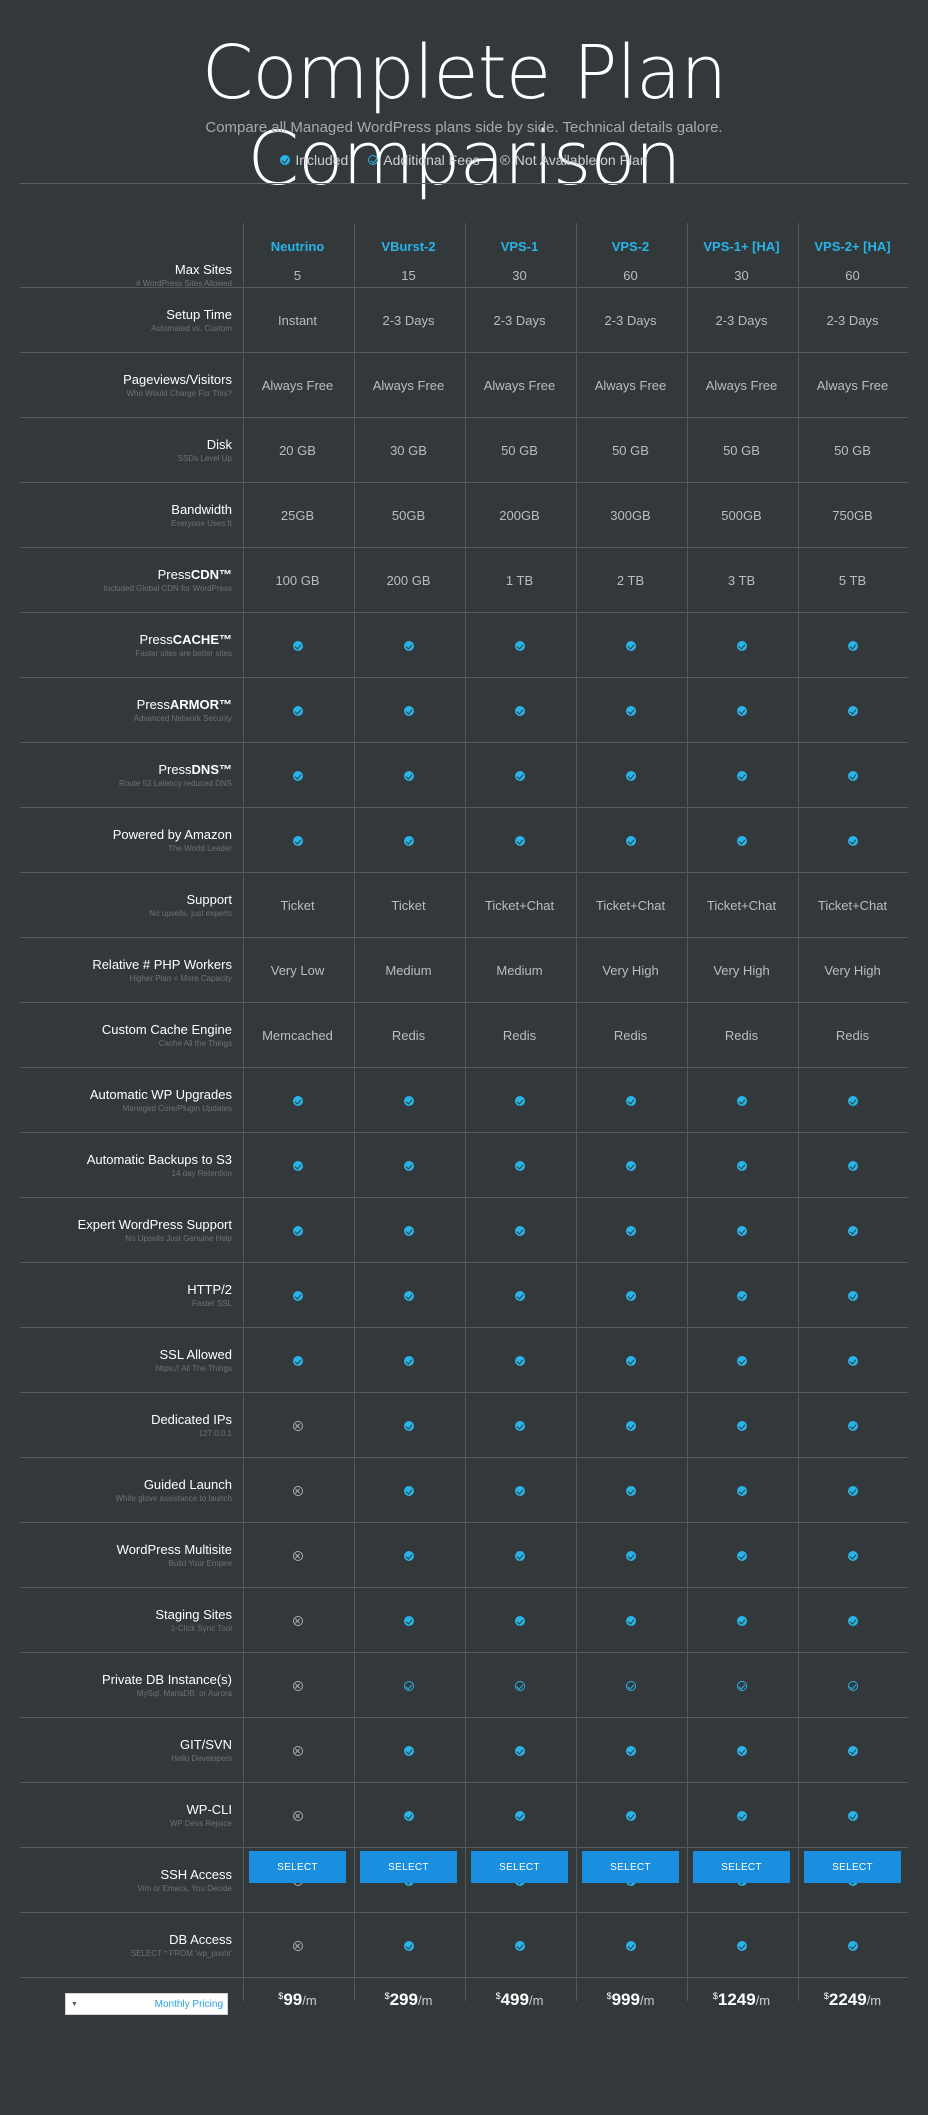 This screenshot has width=928, height=2115. I want to click on feature-value: 5, so click(297, 275).